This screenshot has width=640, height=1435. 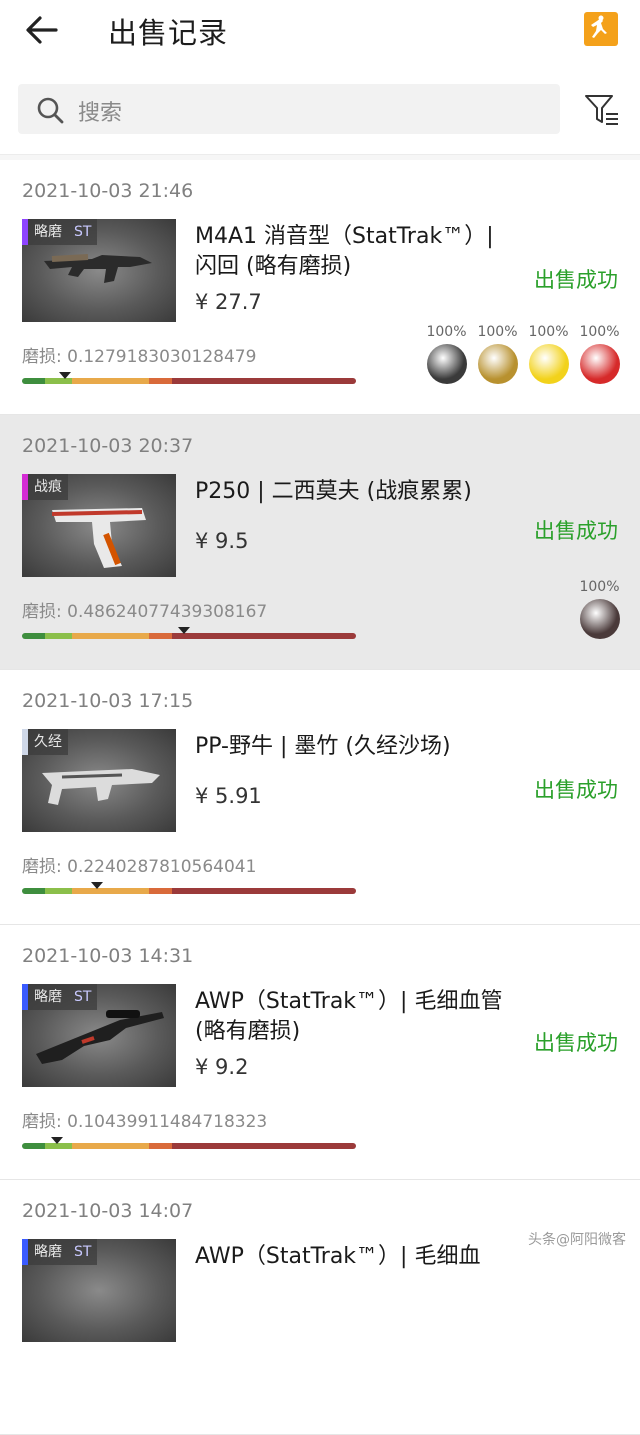 I want to click on geng-sticker-icon, so click(x=497, y=364).